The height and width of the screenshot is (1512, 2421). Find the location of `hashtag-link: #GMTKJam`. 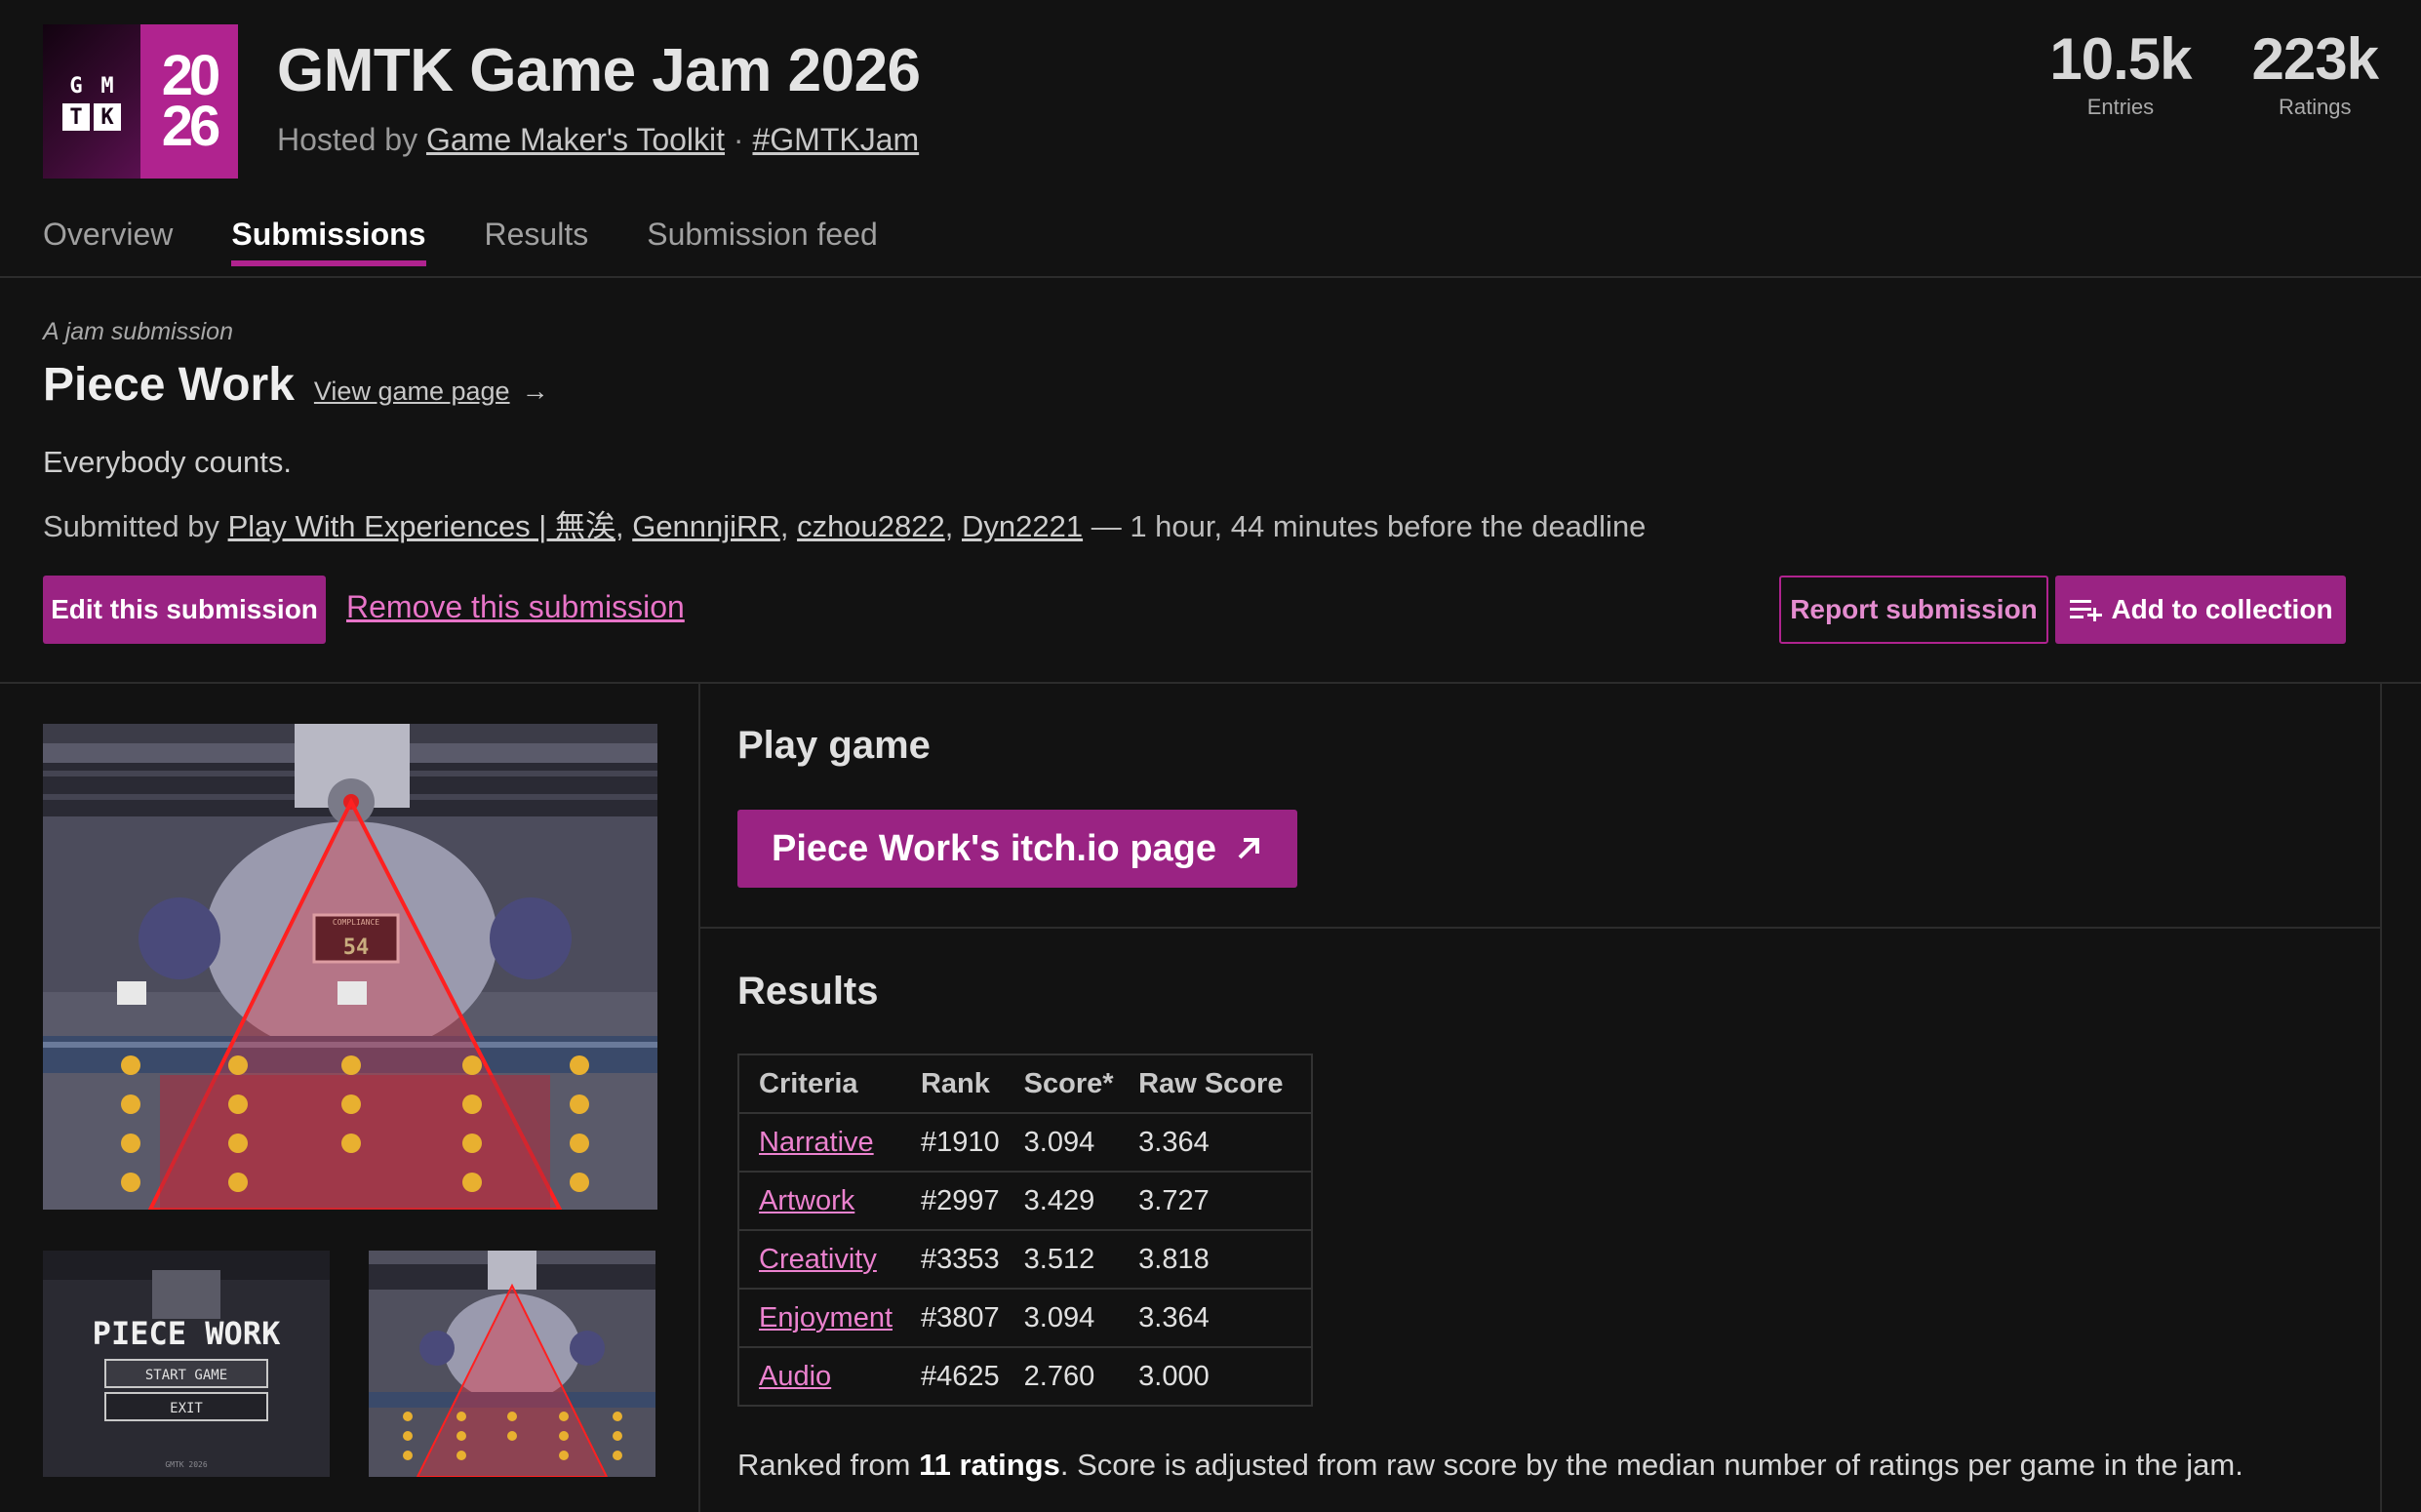

hashtag-link: #GMTKJam is located at coordinates (835, 139).